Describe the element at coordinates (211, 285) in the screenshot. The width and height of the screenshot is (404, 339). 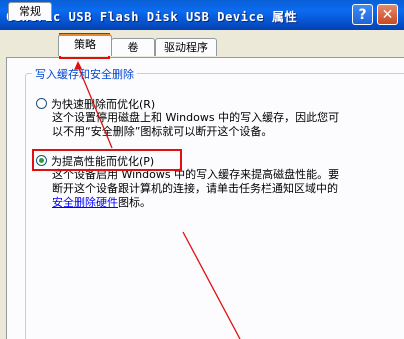
I see `annotation-arrow-to-option` at that location.